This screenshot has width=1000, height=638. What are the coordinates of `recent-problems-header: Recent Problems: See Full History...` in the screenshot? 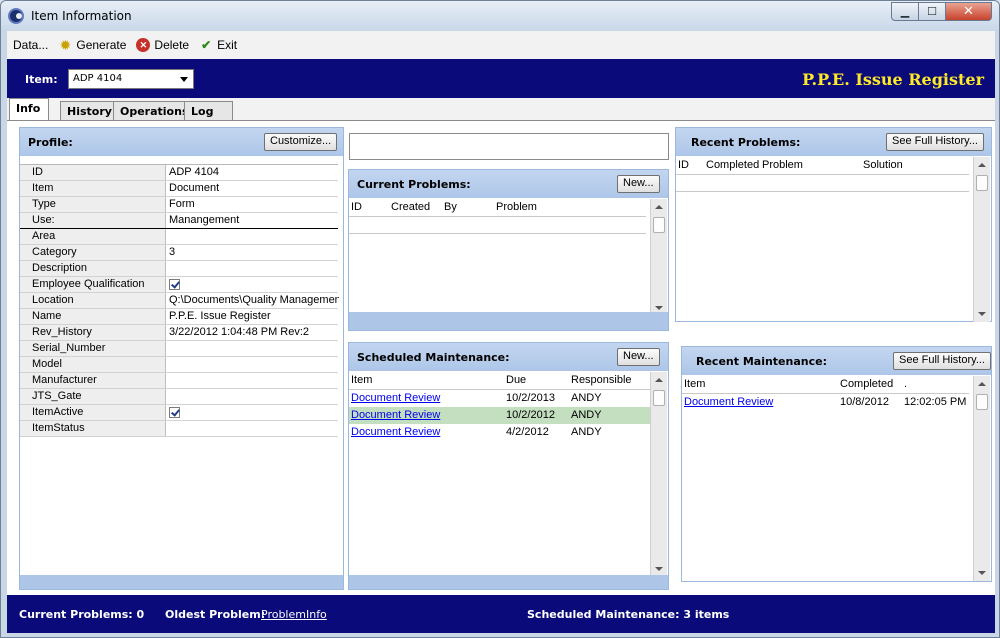 It's located at (833, 142).